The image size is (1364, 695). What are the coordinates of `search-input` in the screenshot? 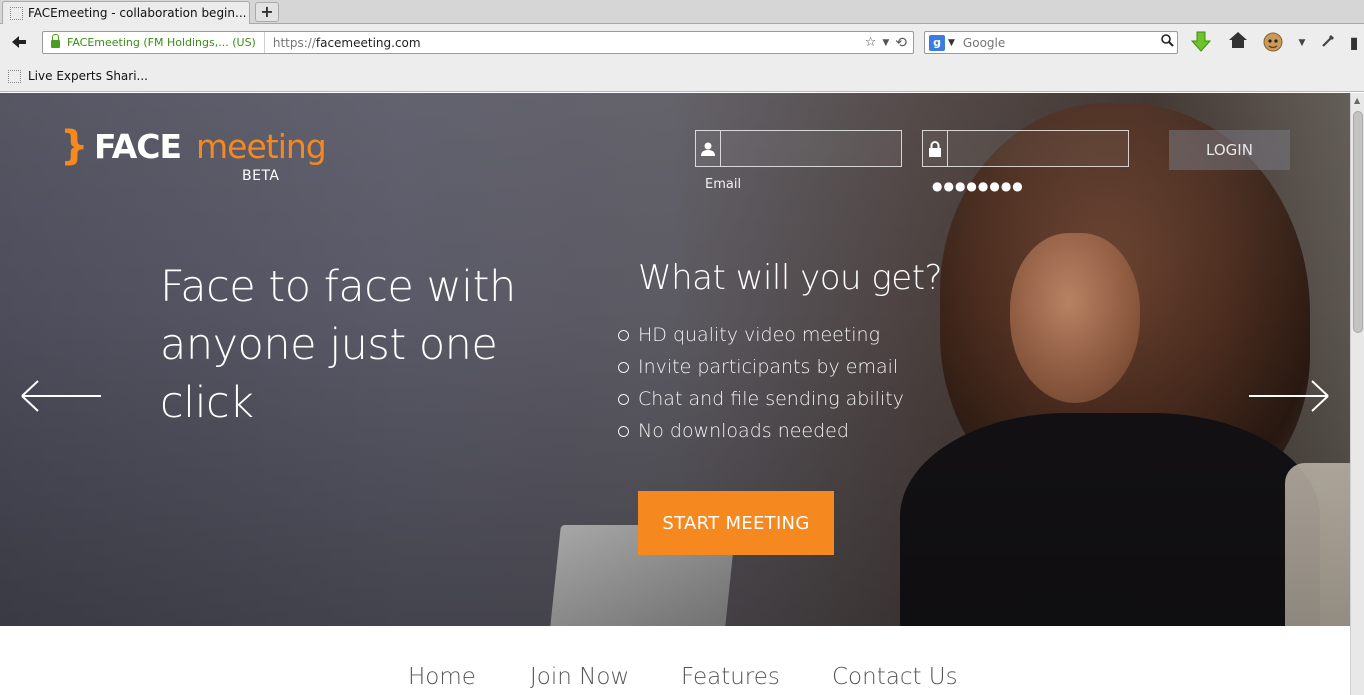 It's located at (1055, 42).